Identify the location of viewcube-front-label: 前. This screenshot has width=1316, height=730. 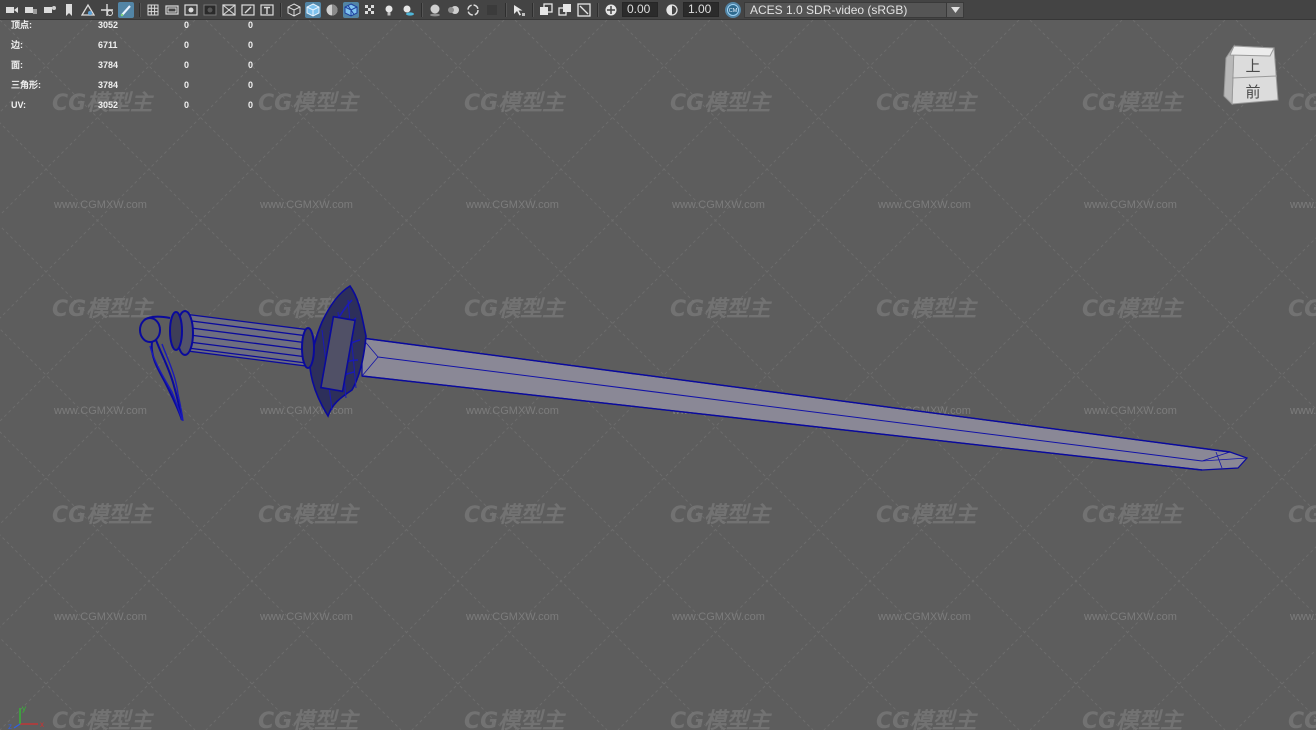
(1252, 92).